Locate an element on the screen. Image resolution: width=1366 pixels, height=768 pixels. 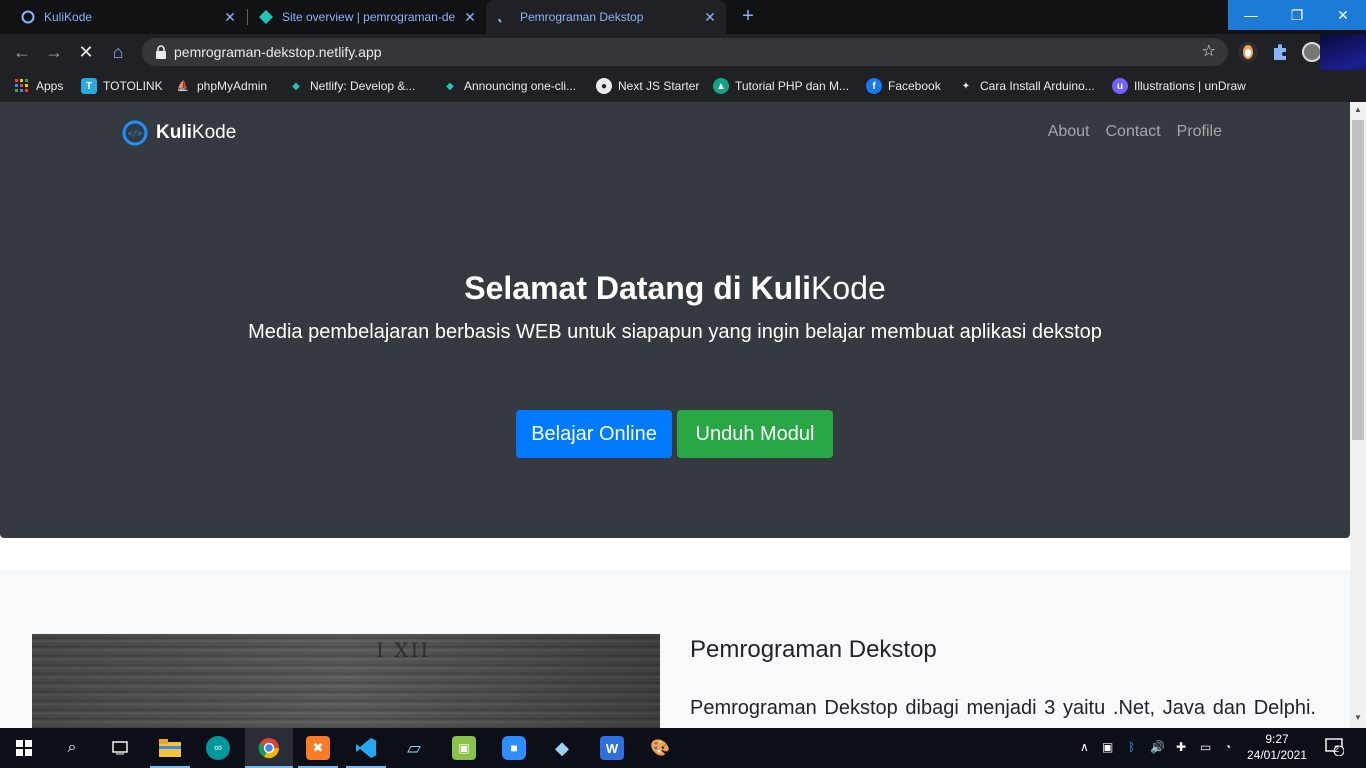
bookmark-label: Next JS Starter is located at coordinates (659, 86).